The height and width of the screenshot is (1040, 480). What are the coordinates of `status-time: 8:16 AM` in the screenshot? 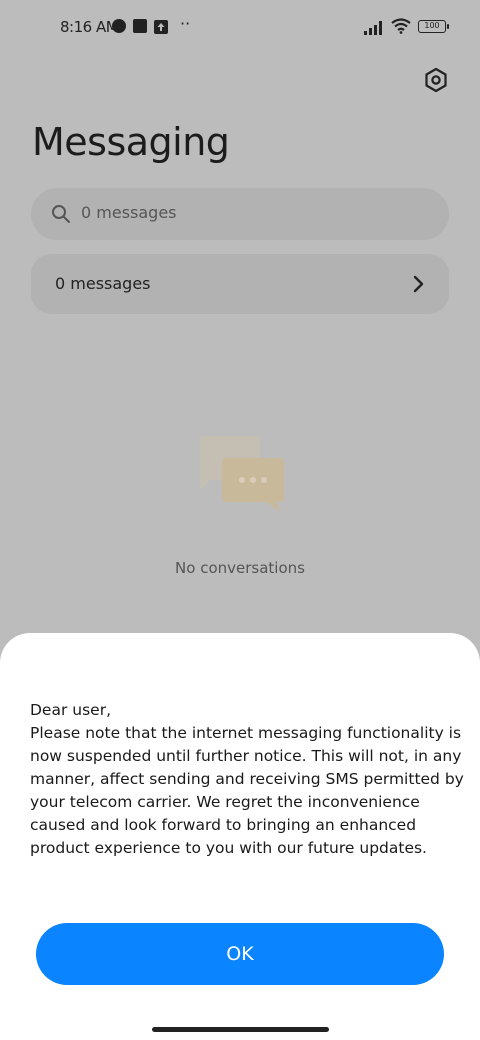 It's located at (89, 27).